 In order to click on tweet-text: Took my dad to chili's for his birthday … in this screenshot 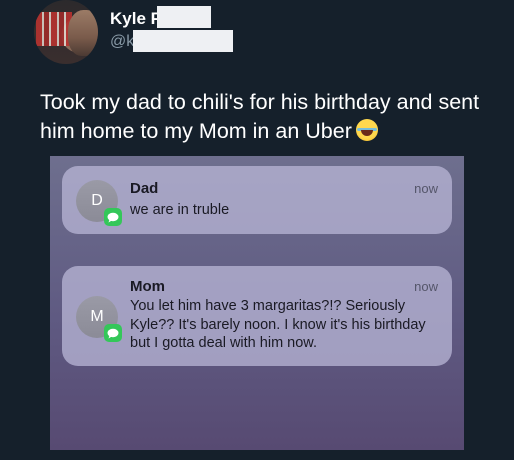, I will do `click(275, 117)`.